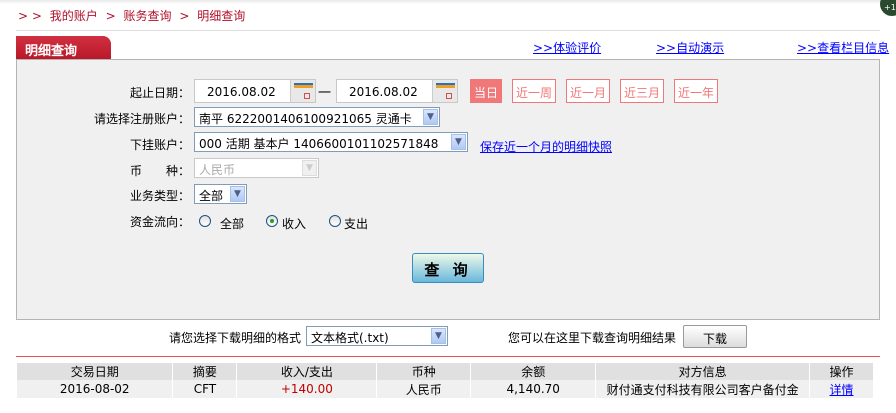  I want to click on account-value: 南平 6222001406100921065 灵通卡, so click(305, 119).